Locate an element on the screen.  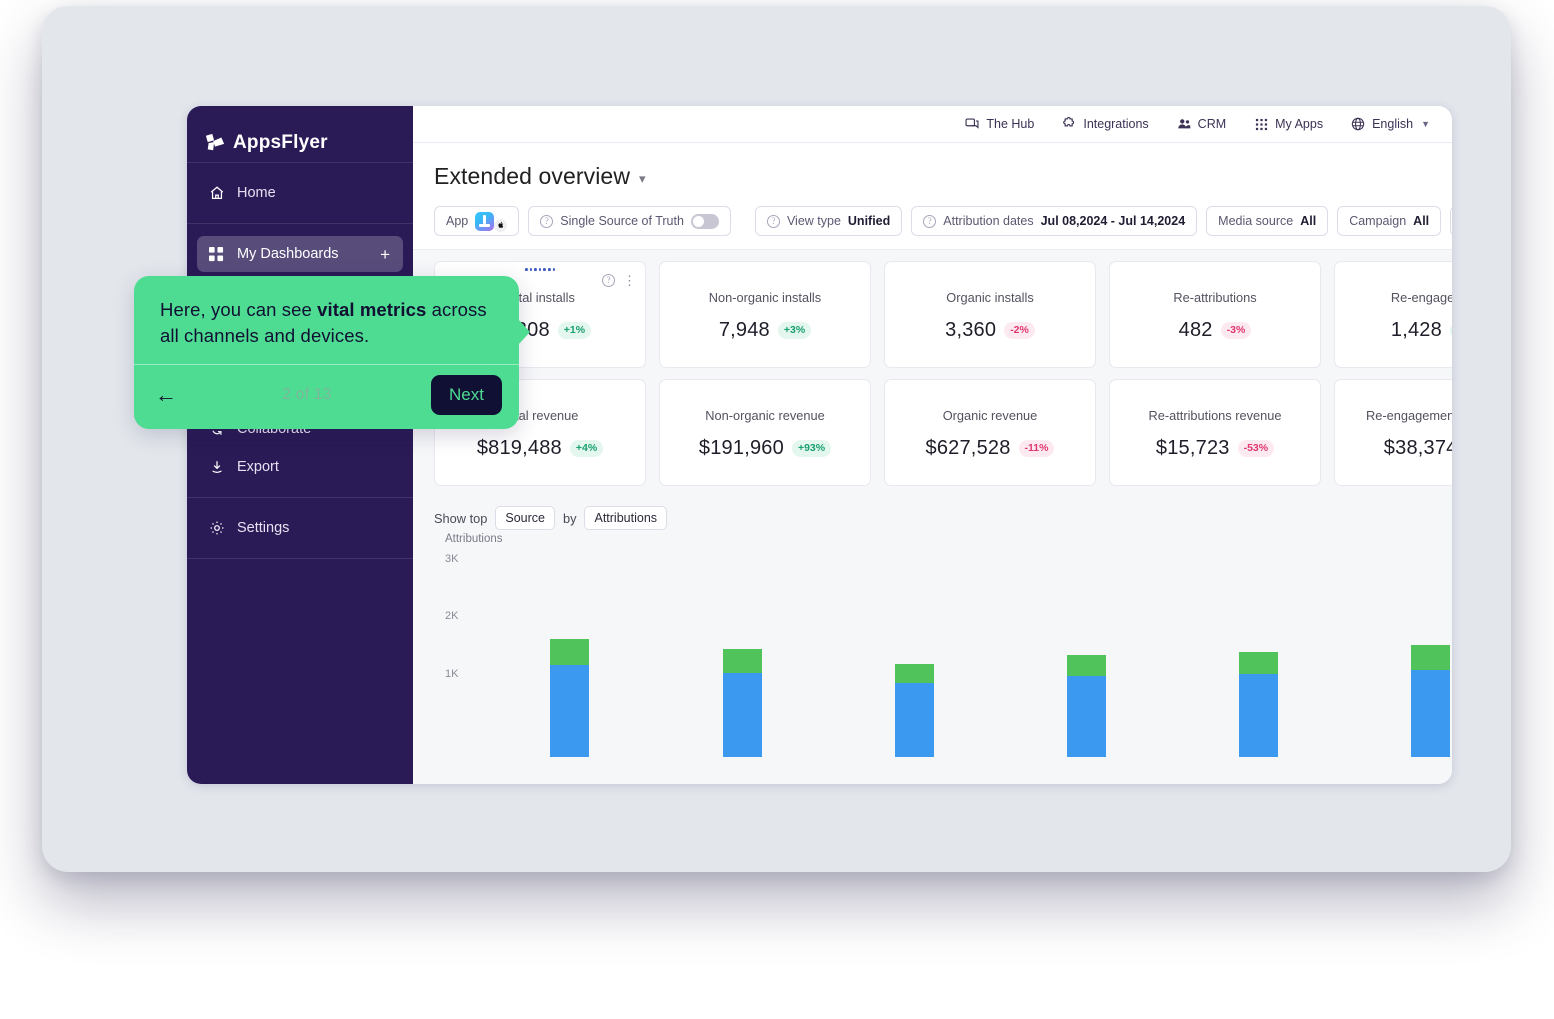
y-axis-tick-1k: 1K is located at coordinates (452, 674).